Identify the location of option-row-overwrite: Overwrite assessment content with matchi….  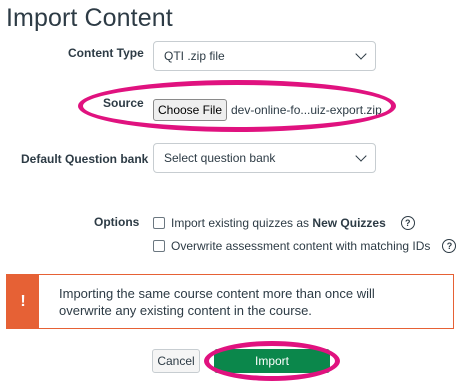
(305, 246).